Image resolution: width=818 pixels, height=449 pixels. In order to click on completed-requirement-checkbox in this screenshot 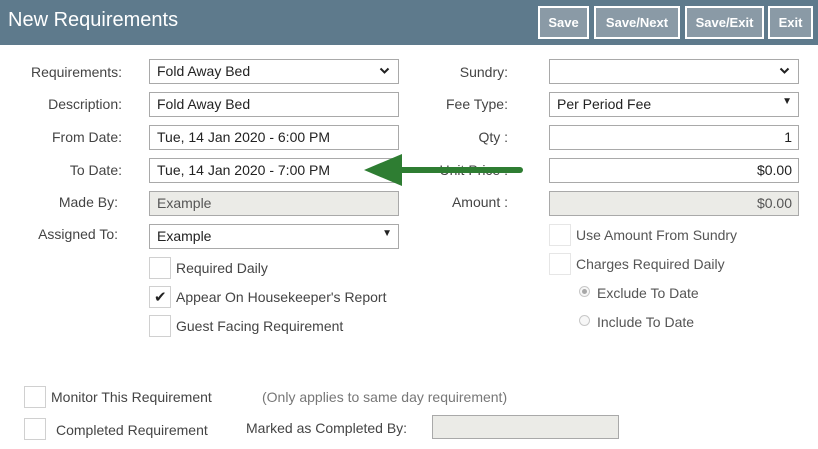, I will do `click(35, 429)`.